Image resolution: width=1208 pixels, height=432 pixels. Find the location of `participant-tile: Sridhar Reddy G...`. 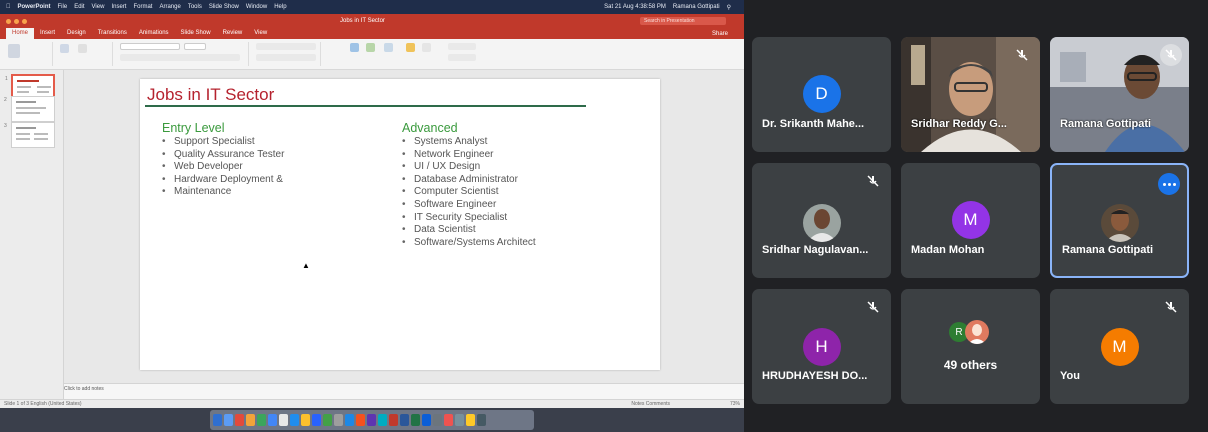

participant-tile: Sridhar Reddy G... is located at coordinates (970, 94).